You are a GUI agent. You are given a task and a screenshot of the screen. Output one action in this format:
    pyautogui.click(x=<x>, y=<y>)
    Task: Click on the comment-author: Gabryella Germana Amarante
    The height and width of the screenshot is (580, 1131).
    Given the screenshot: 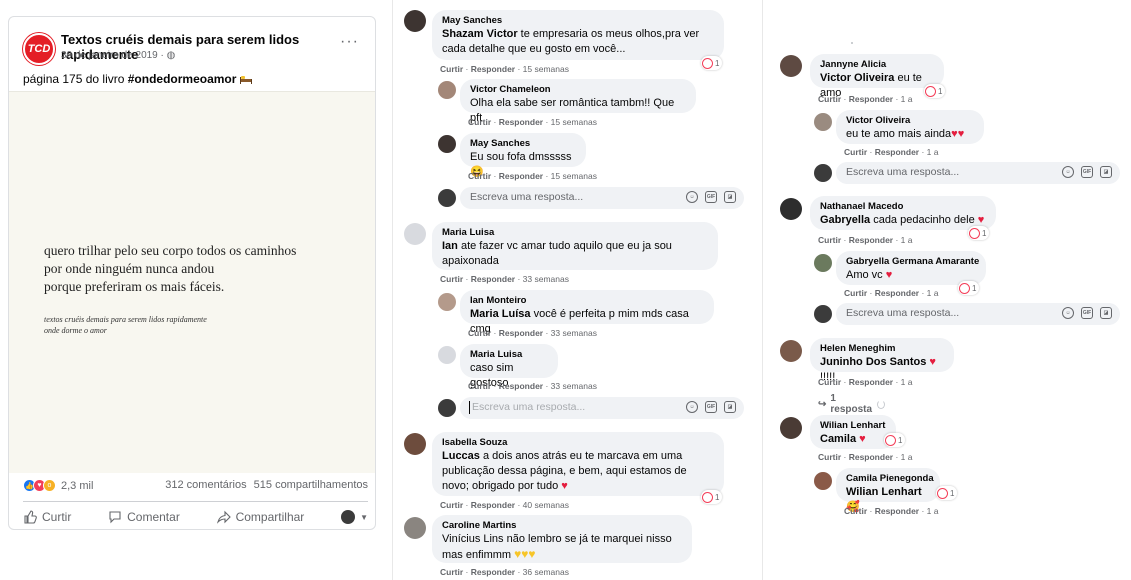 What is the action you would take?
    pyautogui.click(x=912, y=262)
    